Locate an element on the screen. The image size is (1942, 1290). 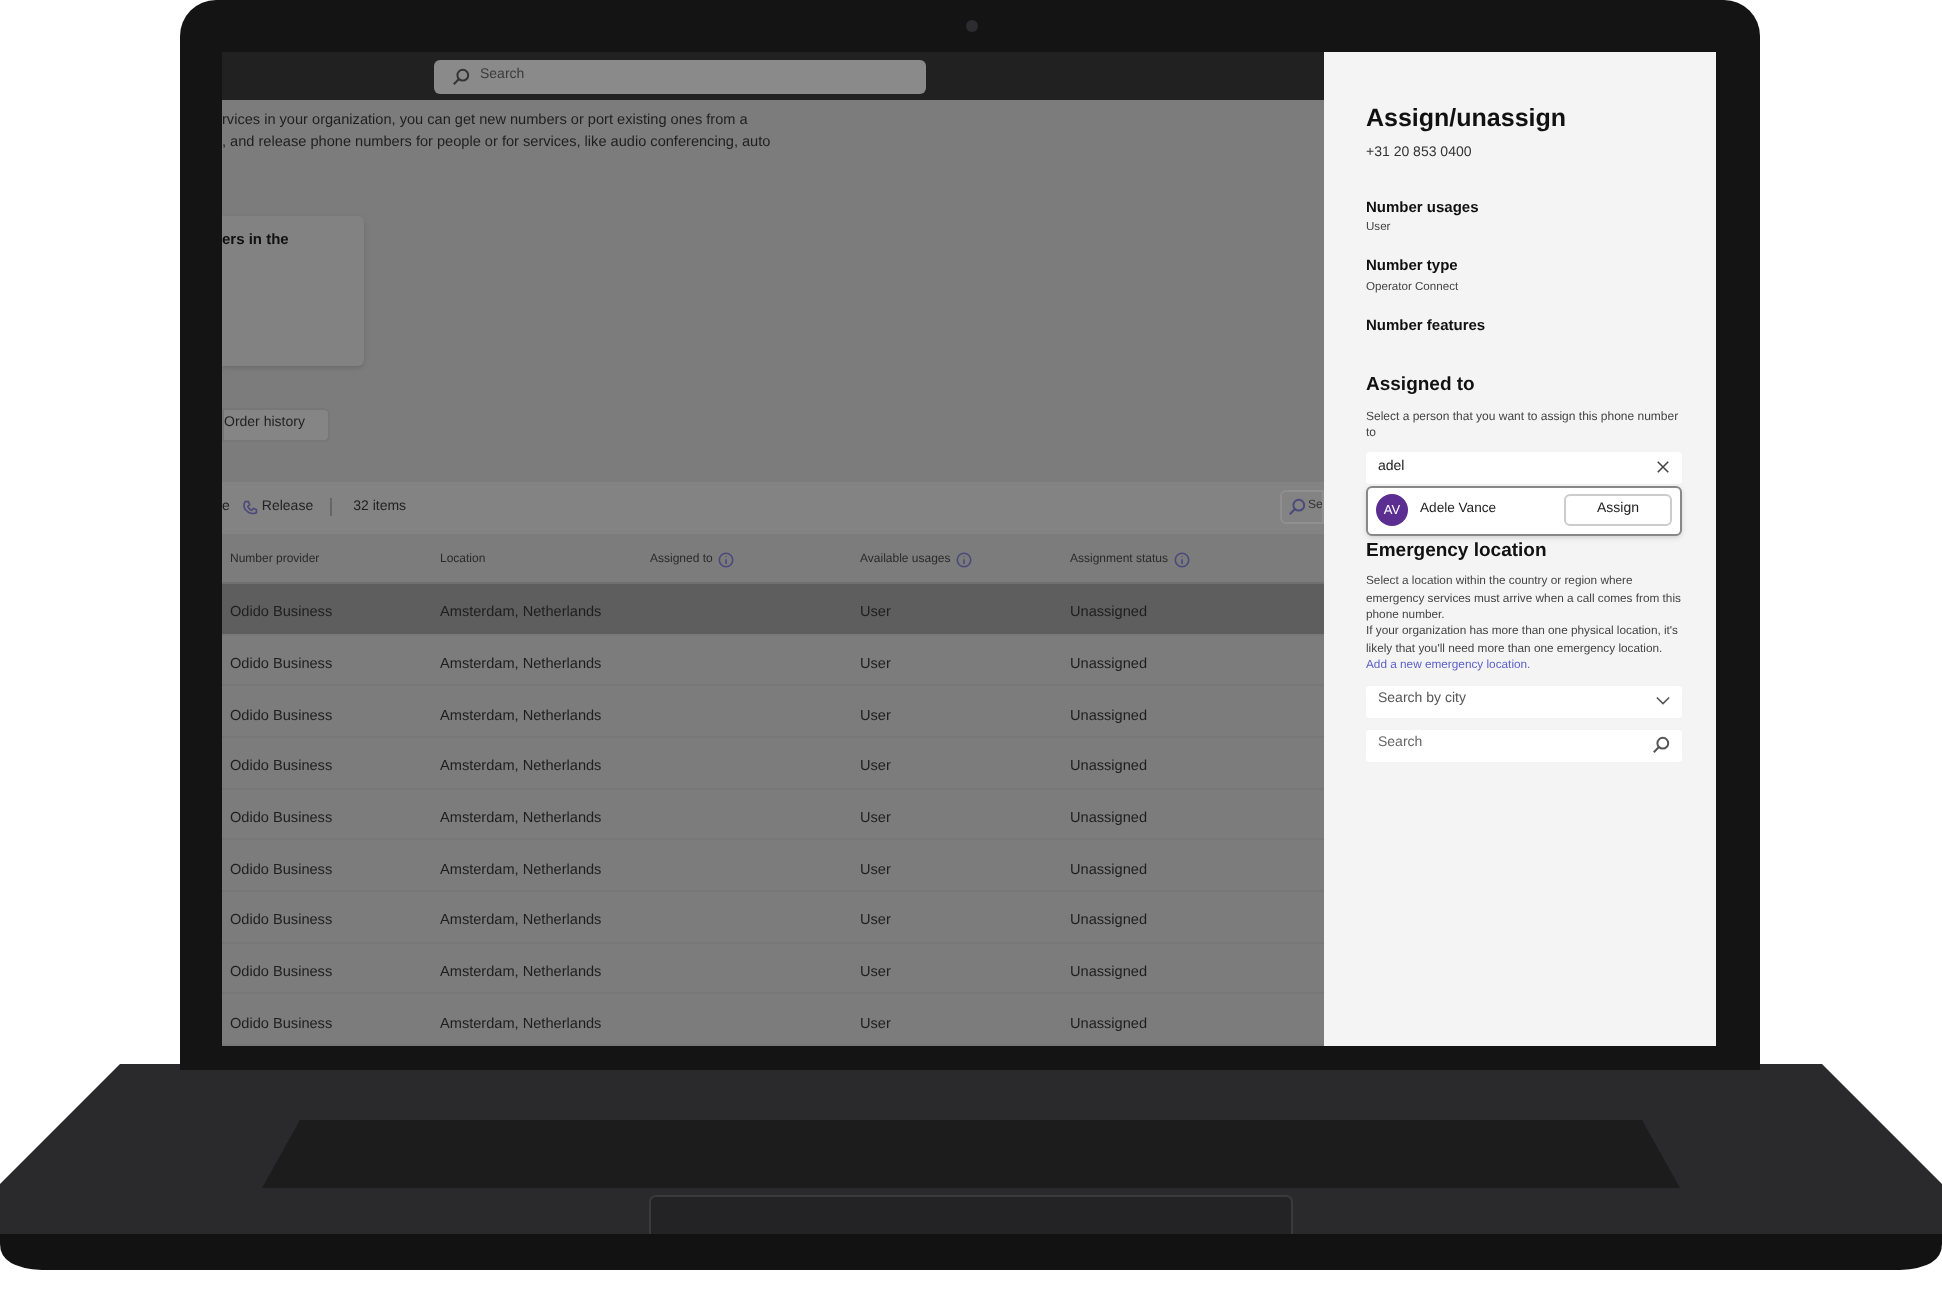
chevron-down-icon is located at coordinates (1663, 701).